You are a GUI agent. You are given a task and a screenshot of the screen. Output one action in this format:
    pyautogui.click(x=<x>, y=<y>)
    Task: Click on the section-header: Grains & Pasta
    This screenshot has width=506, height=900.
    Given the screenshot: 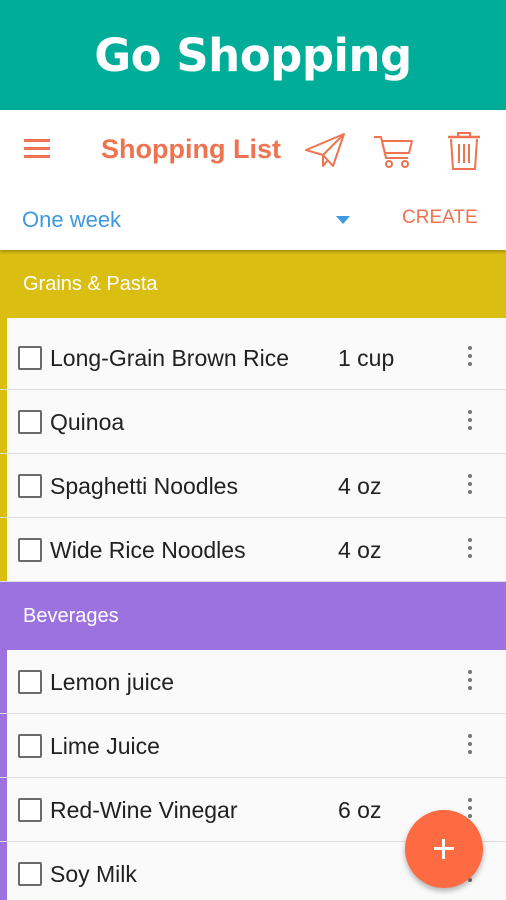 What is the action you would take?
    pyautogui.click(x=253, y=284)
    